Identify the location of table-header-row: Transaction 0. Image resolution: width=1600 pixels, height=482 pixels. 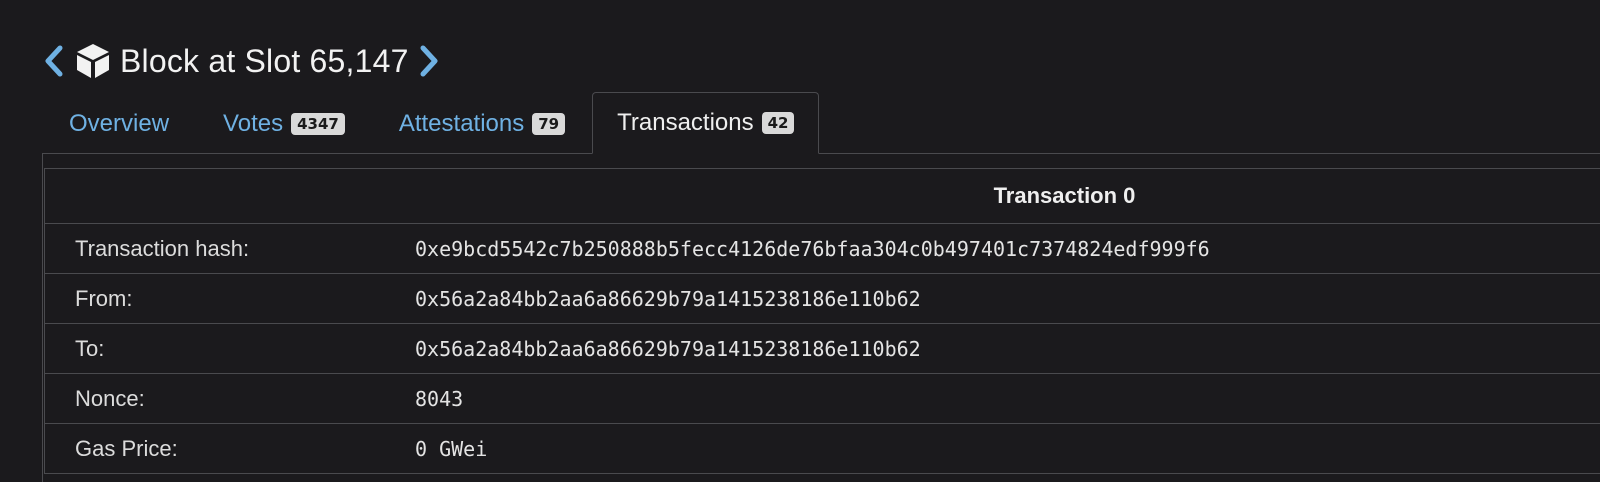
(822, 196).